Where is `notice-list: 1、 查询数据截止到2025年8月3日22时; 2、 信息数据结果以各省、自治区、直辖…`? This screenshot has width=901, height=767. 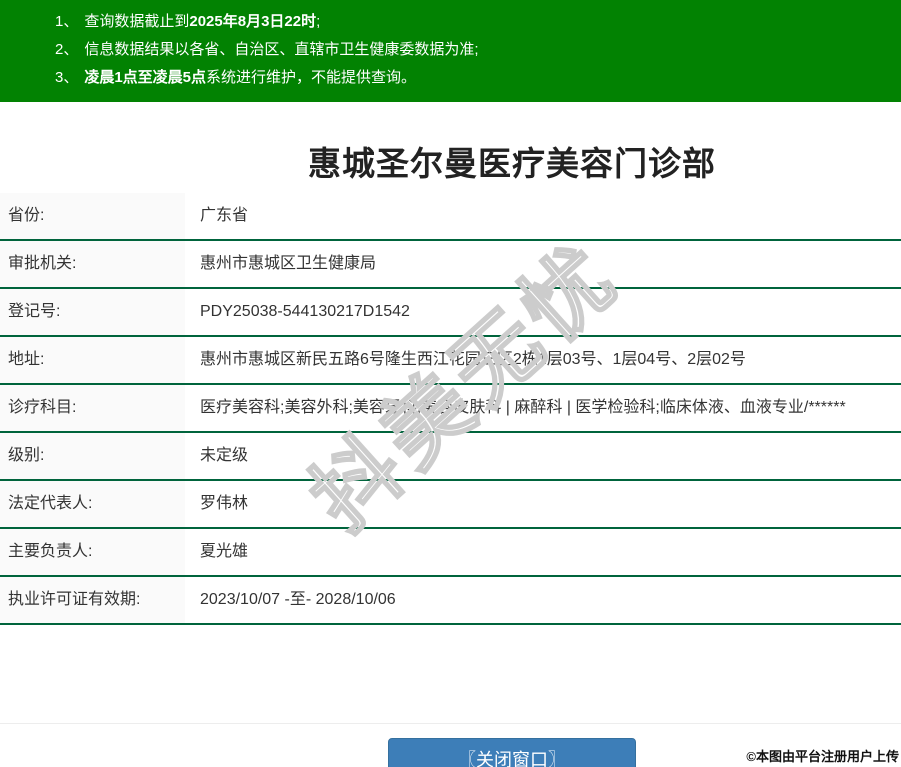
notice-list: 1、 查询数据截止到2025年8月3日22时; 2、 信息数据结果以各省、自治区、直辖… is located at coordinates (478, 50).